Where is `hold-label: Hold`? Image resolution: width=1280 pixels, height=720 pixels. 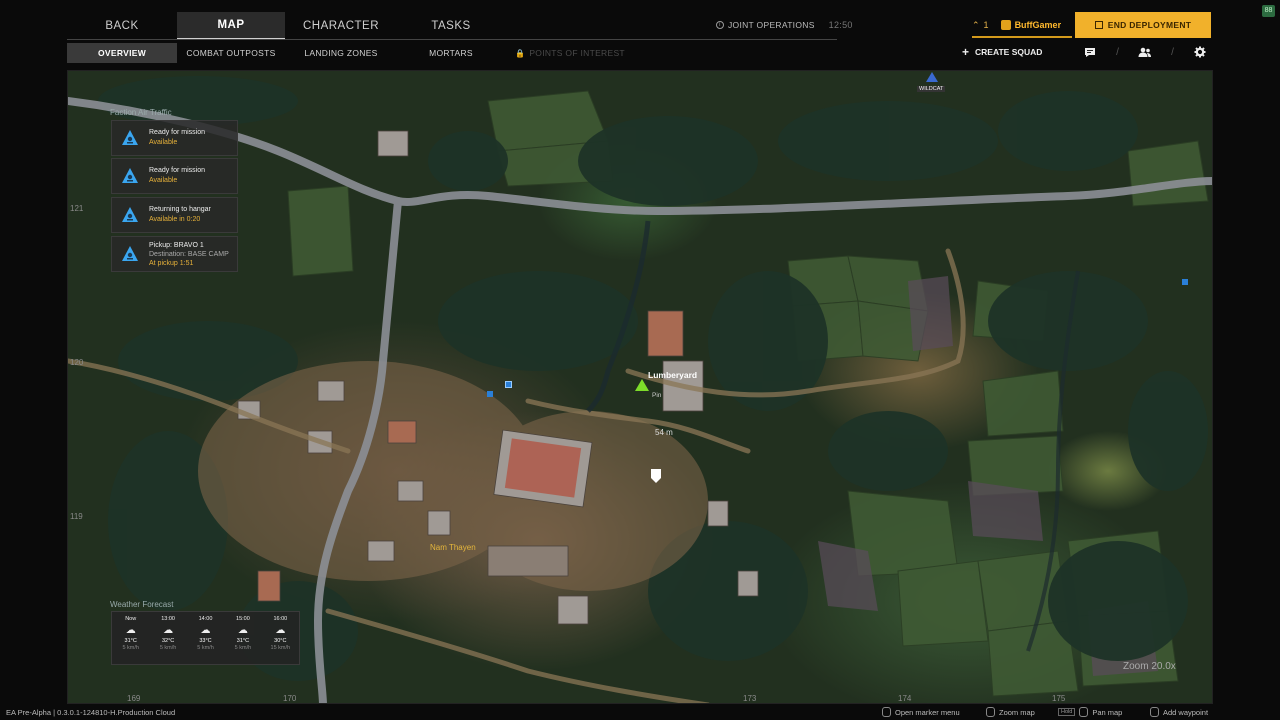
hold-label: Hold is located at coordinates (1067, 712).